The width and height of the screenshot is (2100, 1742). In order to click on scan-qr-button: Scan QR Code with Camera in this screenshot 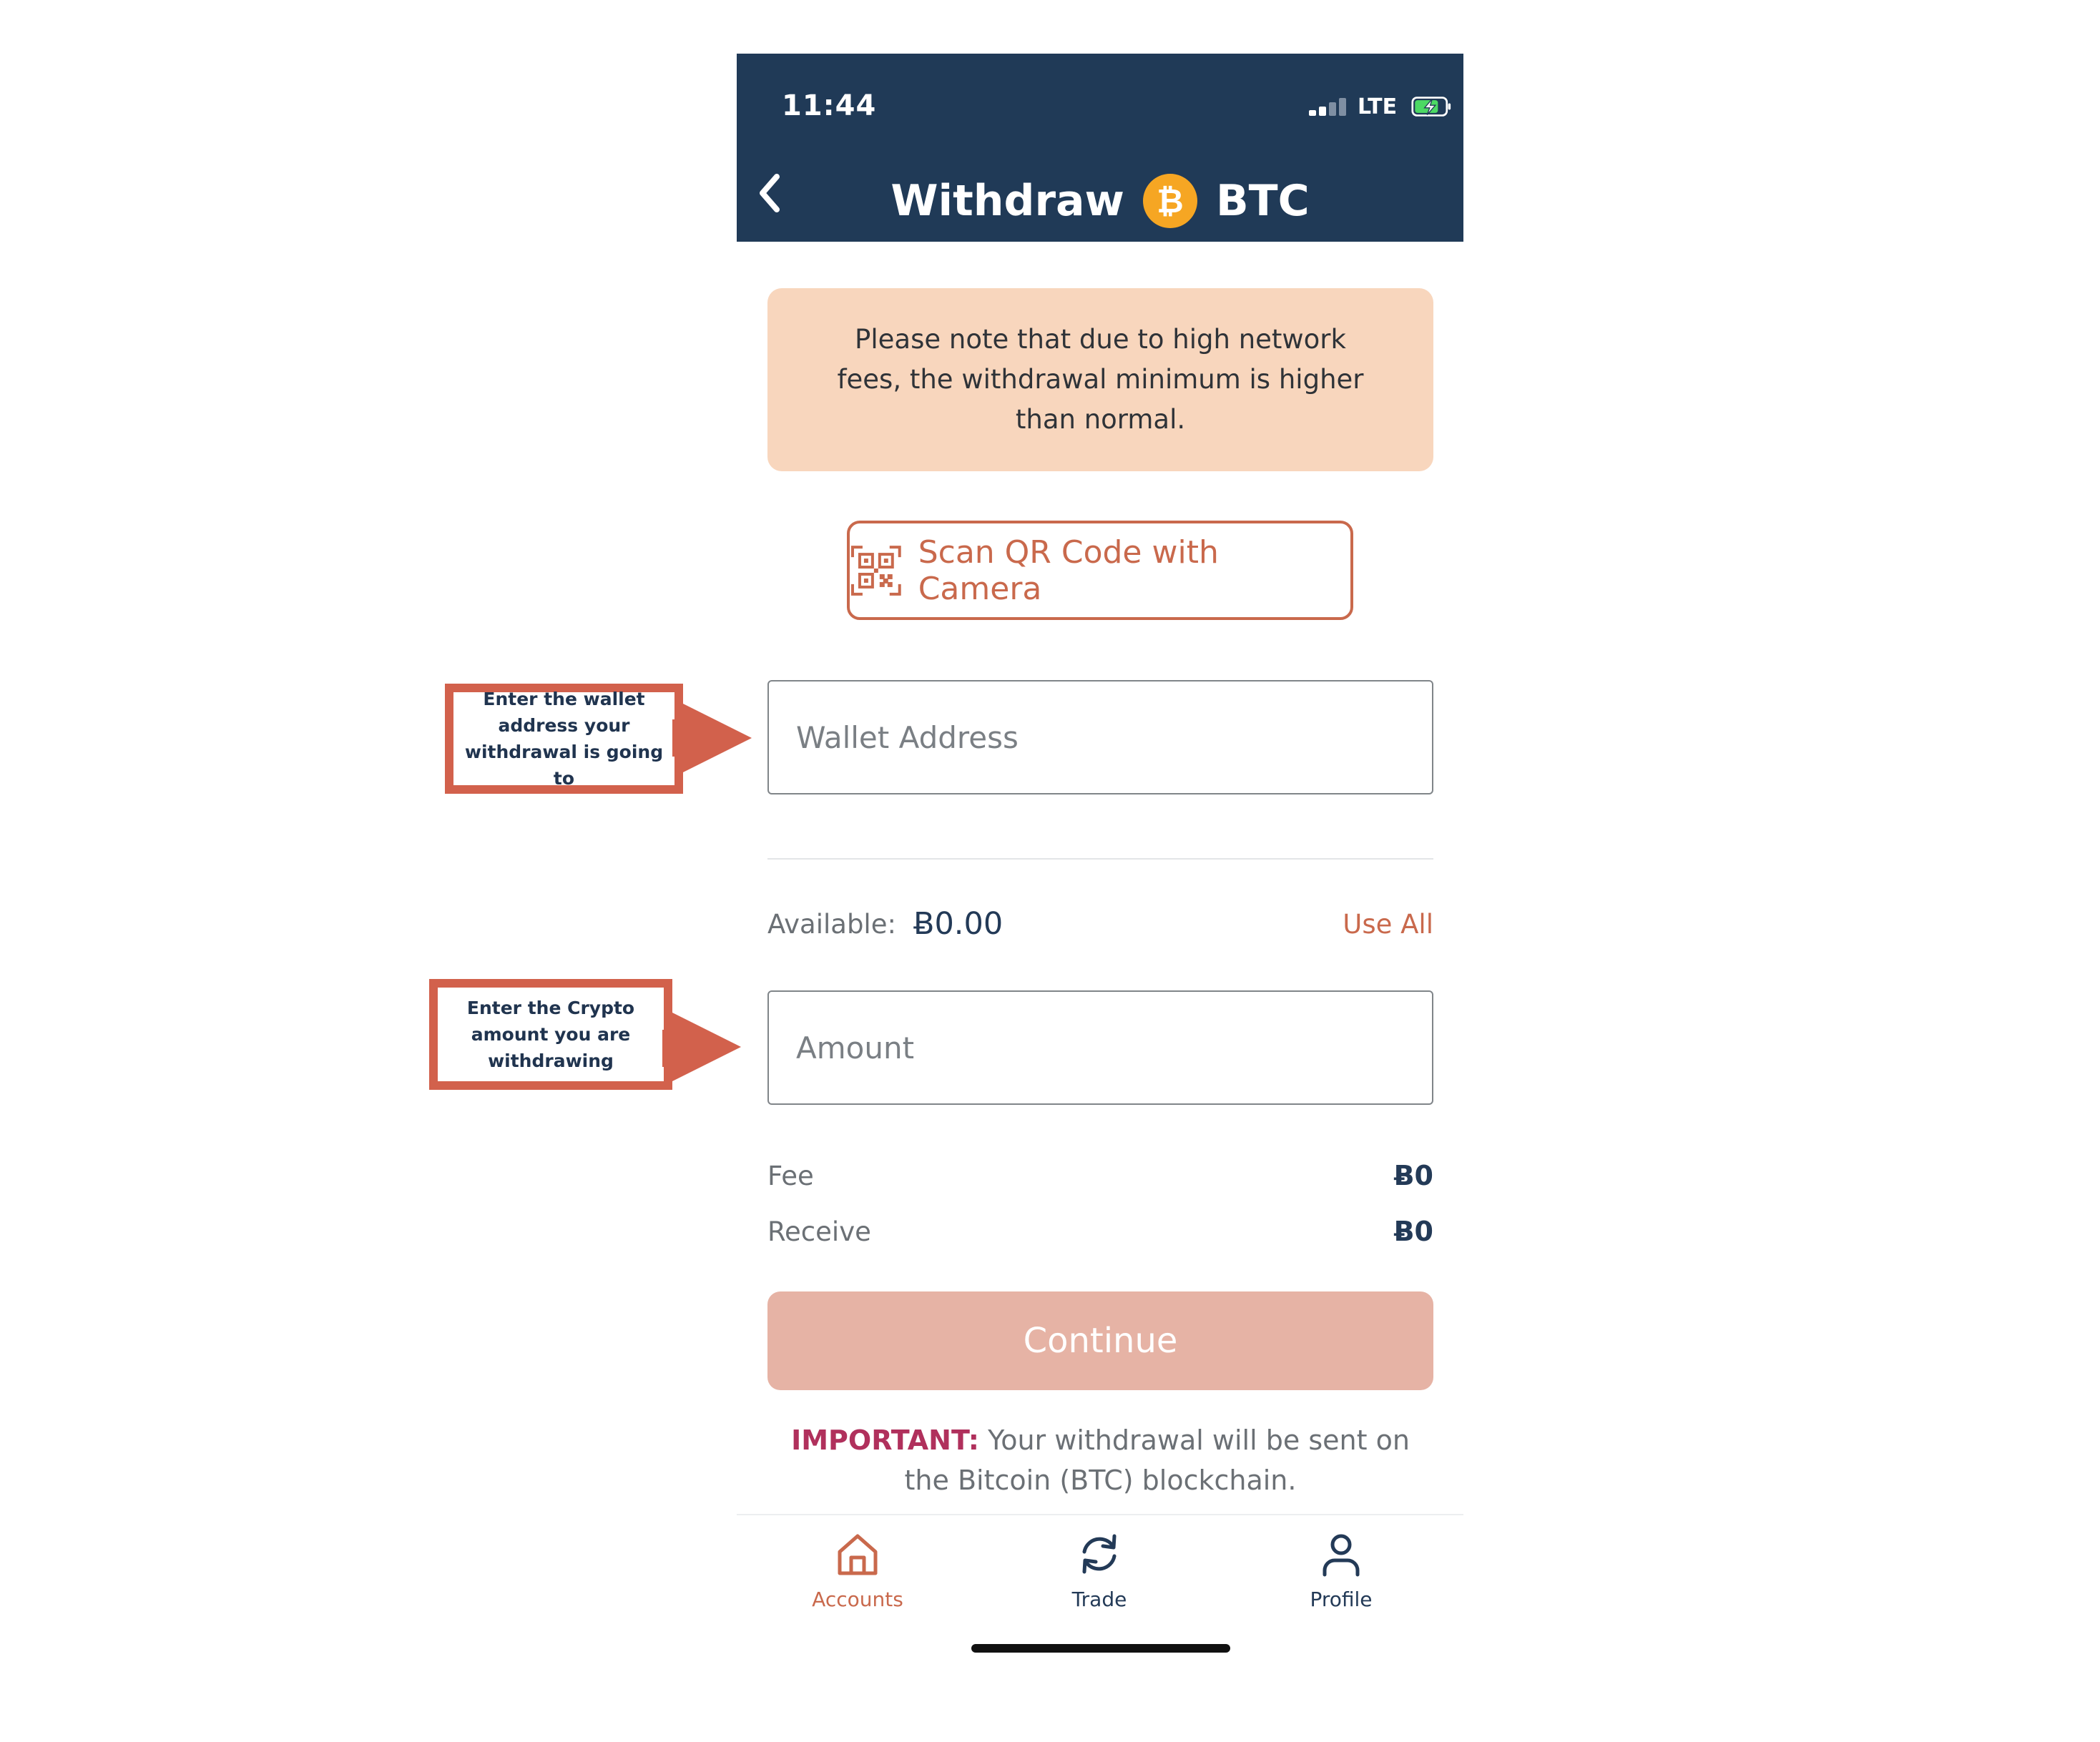, I will do `click(1100, 570)`.